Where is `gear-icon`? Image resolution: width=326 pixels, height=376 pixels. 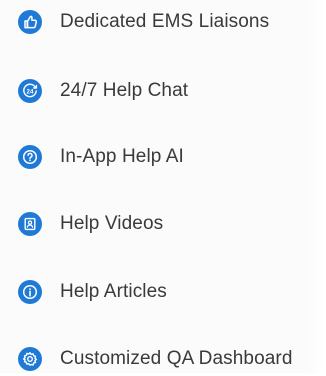
gear-icon is located at coordinates (30, 359).